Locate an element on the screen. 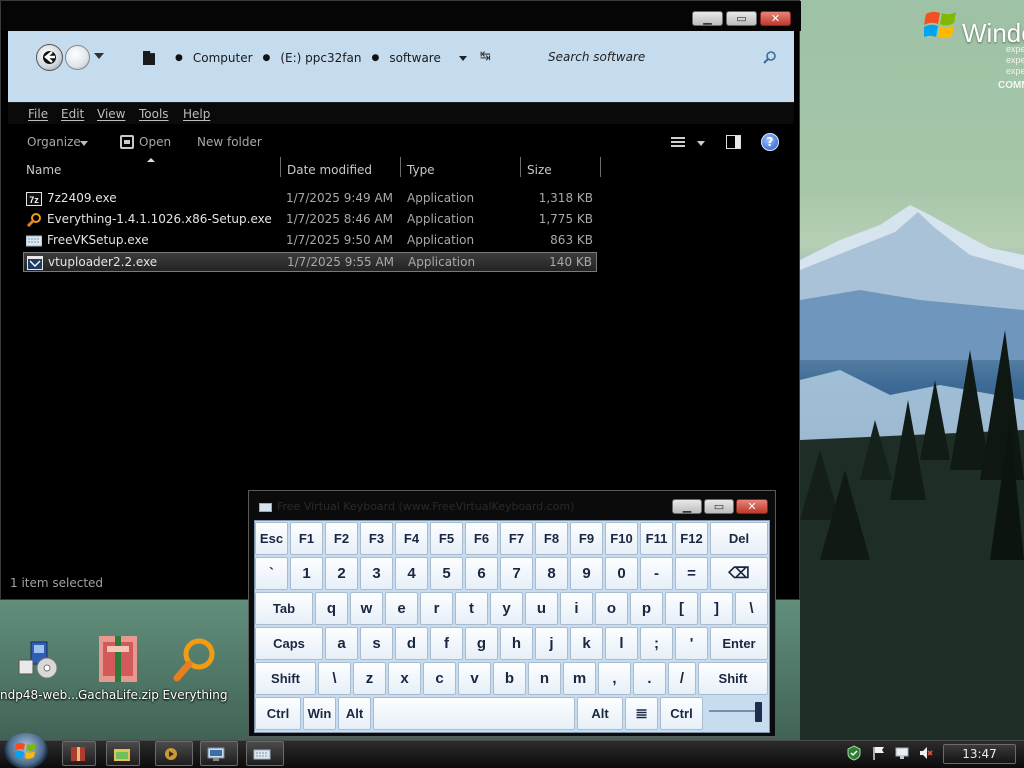  key-x5b: [ is located at coordinates (681, 608).